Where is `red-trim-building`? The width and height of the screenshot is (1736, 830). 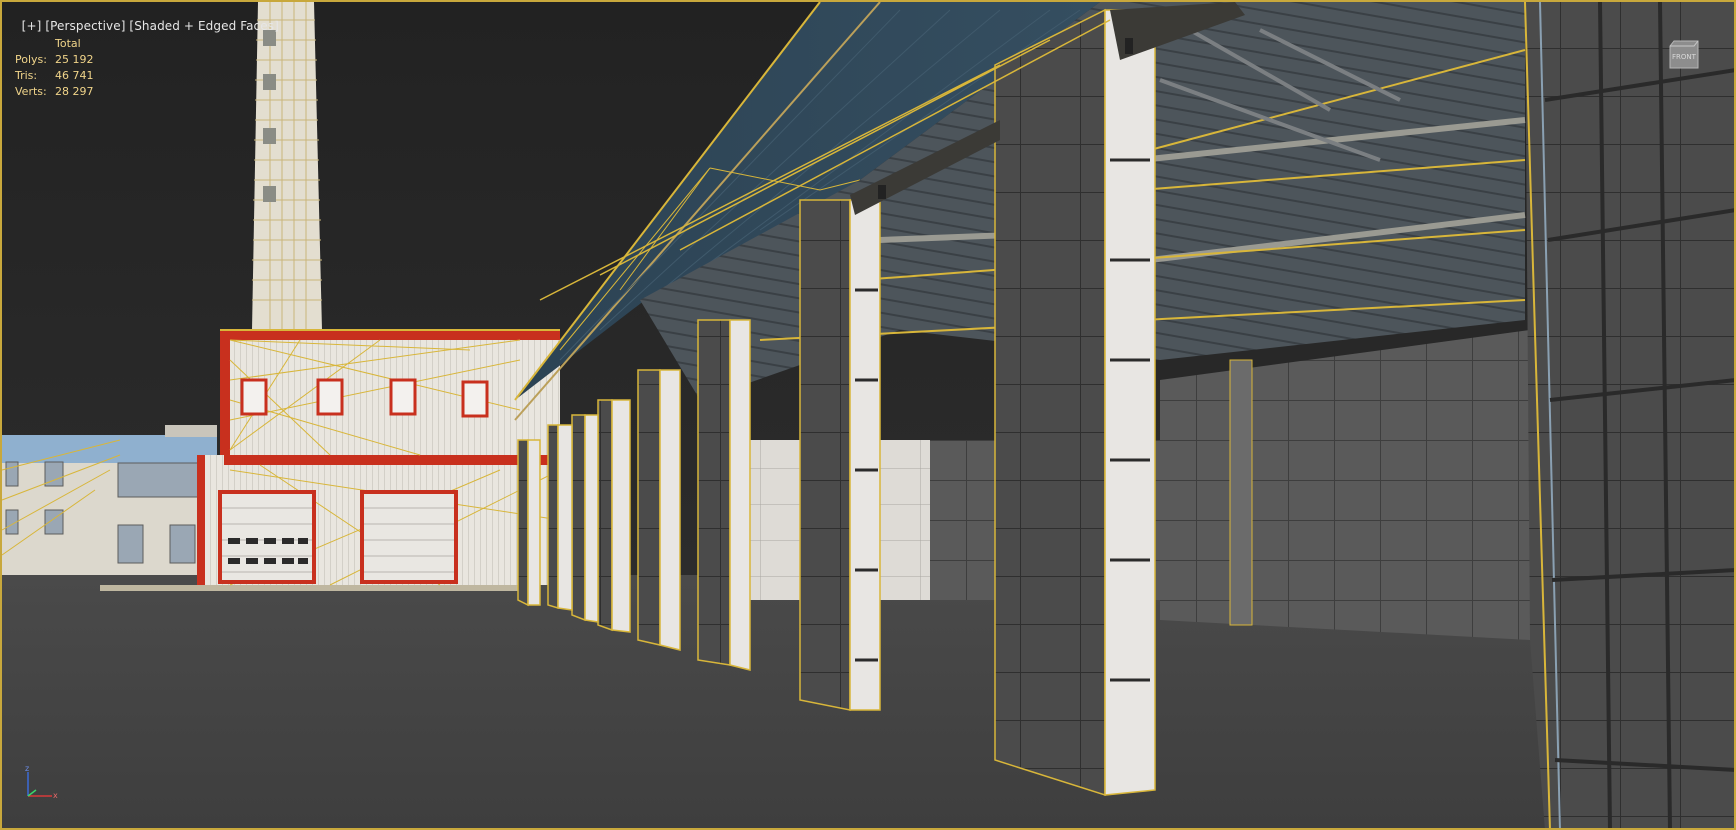 red-trim-building is located at coordinates (379, 457).